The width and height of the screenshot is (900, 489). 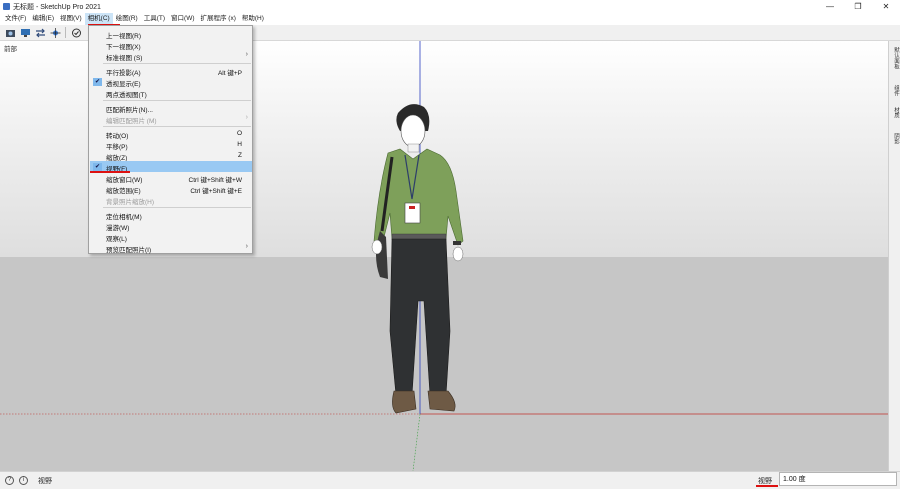 I want to click on figure-watch, so click(x=457, y=243).